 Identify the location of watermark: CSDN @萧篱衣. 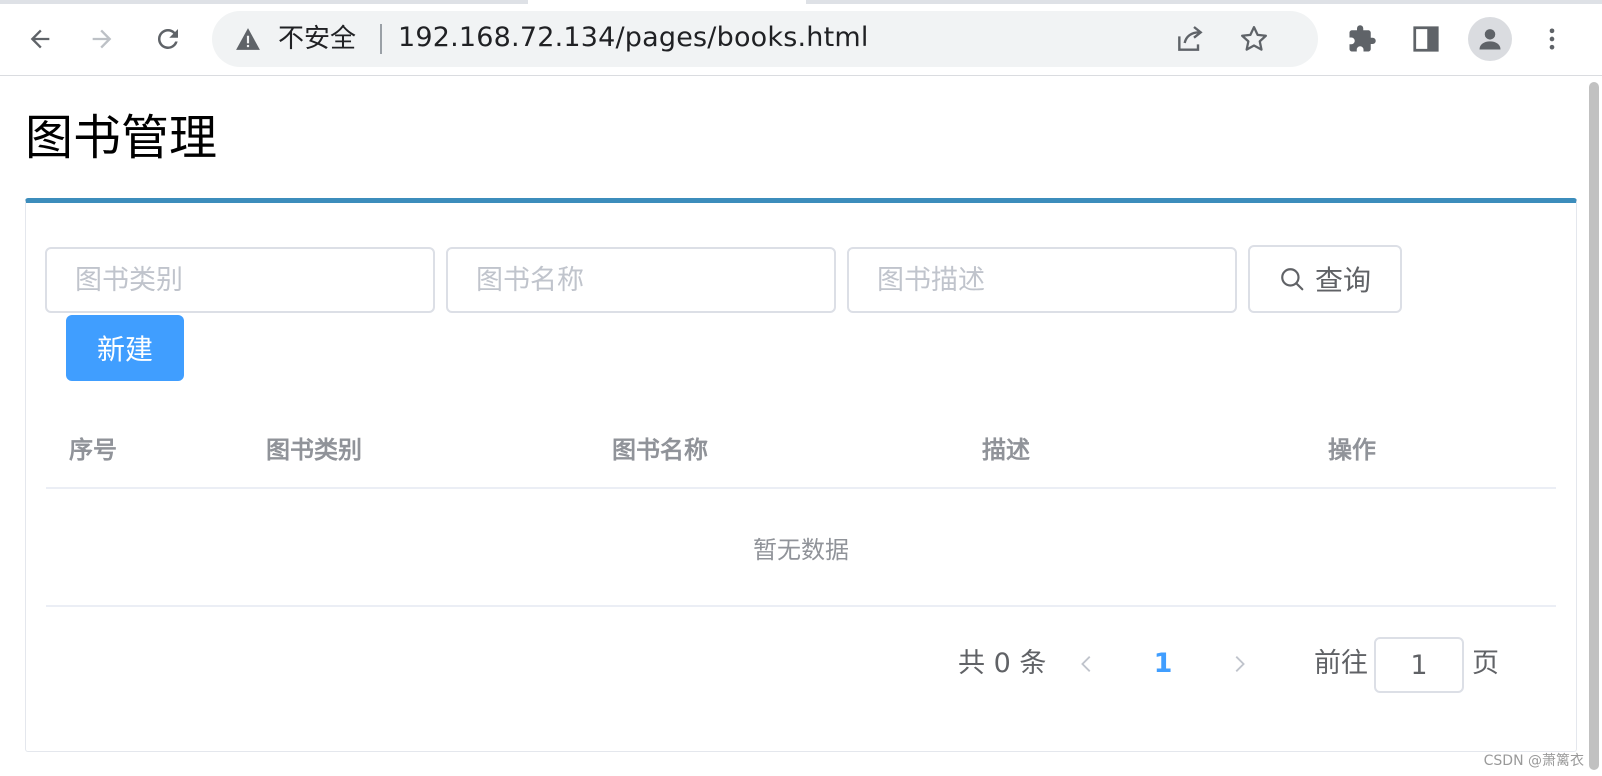
(1533, 761).